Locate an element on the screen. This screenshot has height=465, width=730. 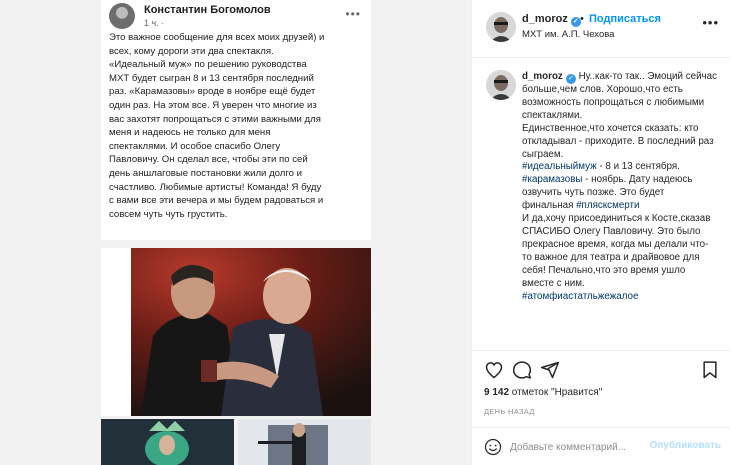
publish-button: Опубликовать is located at coordinates (685, 445).